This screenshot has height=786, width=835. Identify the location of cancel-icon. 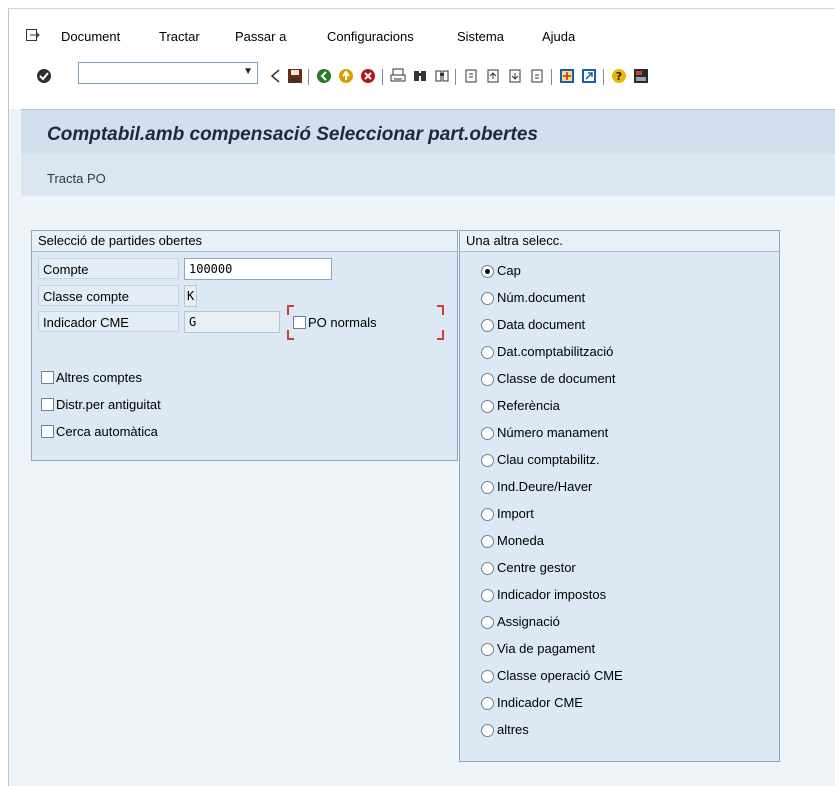
(368, 76).